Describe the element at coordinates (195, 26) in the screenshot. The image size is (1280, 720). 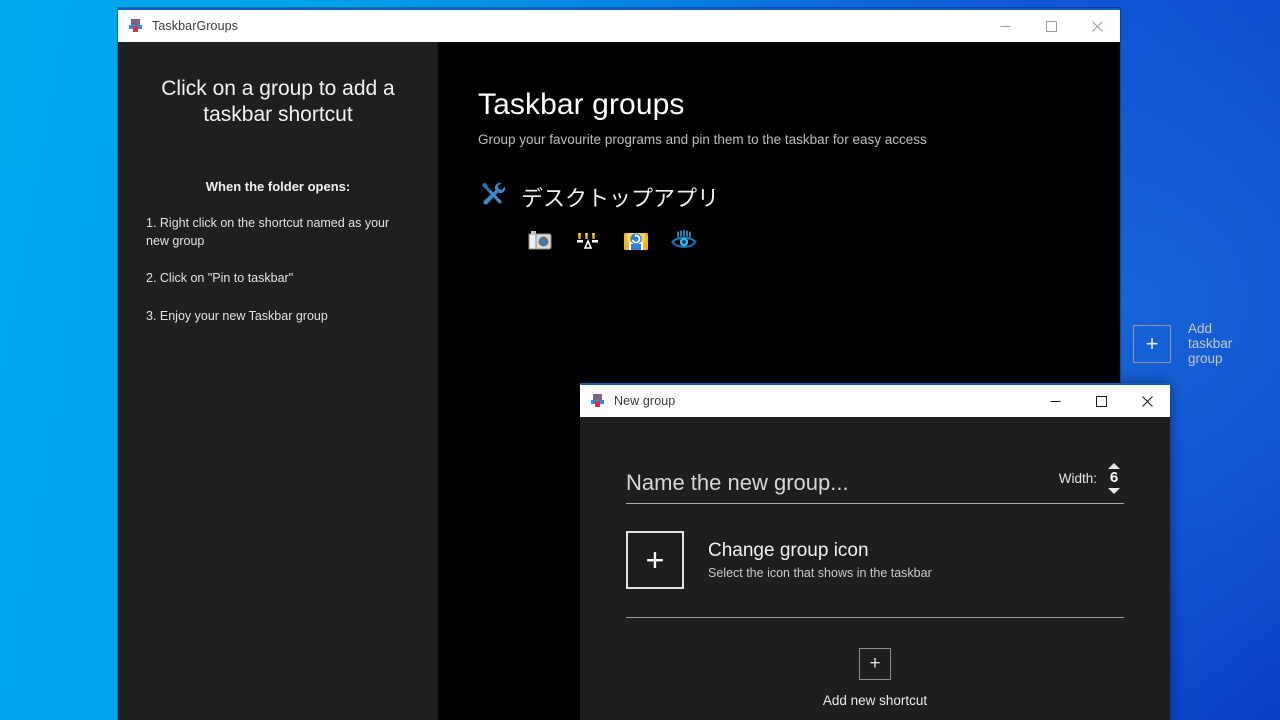
I see `main-window-title: TaskbarGroups` at that location.